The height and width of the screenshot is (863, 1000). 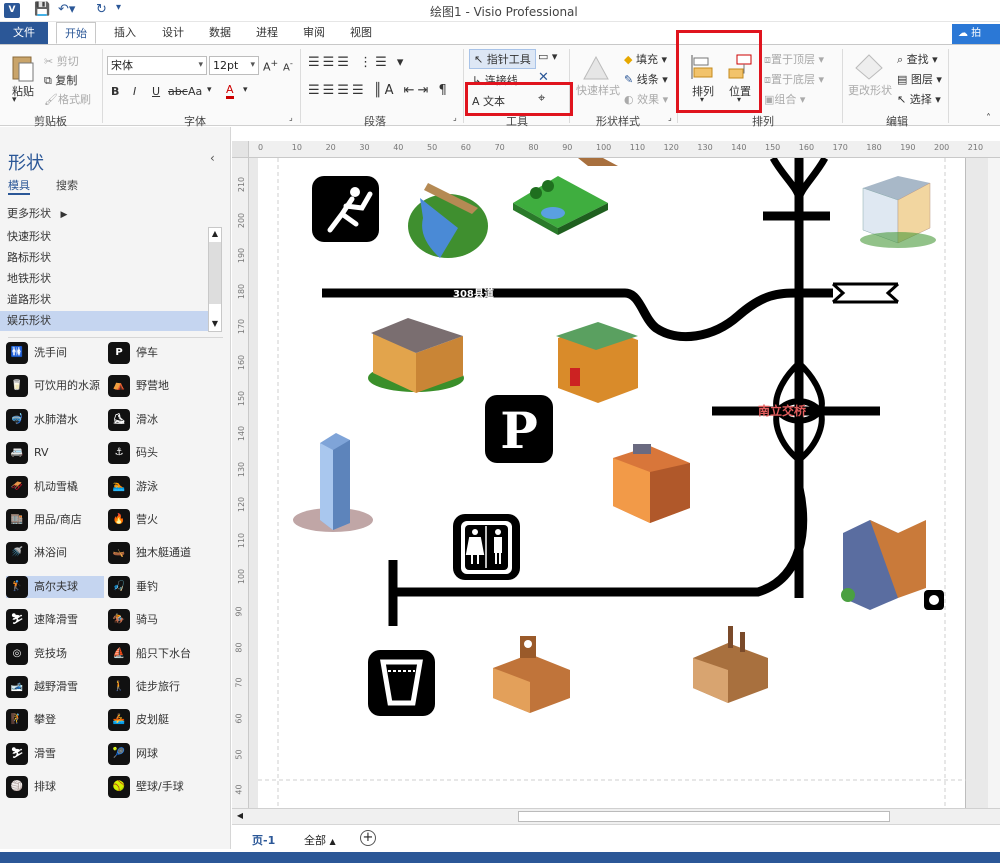 I want to click on shape-item: 🤿 水肺潜水, so click(x=55, y=419).